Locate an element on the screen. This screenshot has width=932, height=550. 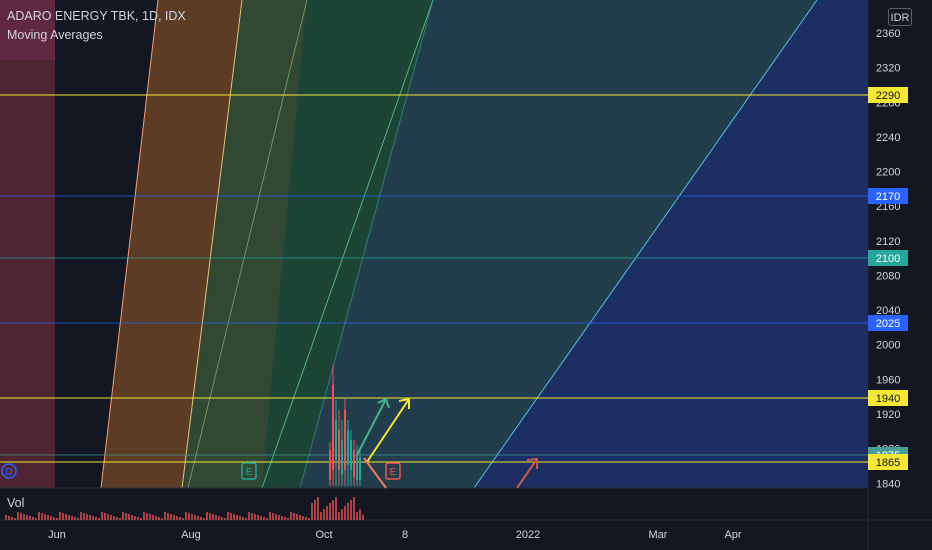
price-level-label: 1940 is located at coordinates (888, 399).